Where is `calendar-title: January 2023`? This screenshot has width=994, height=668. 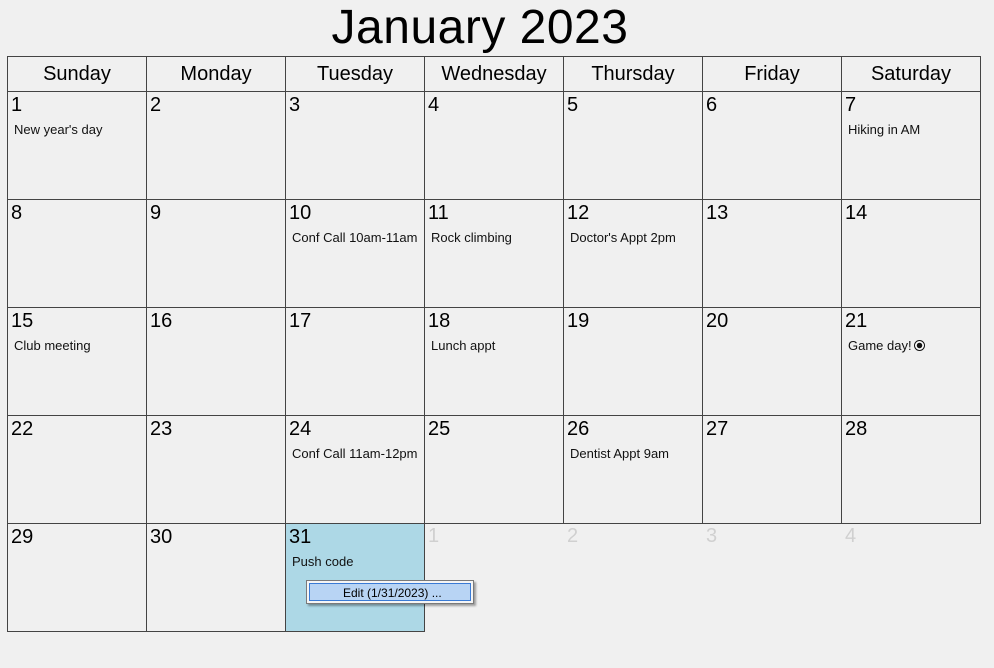 calendar-title: January 2023 is located at coordinates (480, 27).